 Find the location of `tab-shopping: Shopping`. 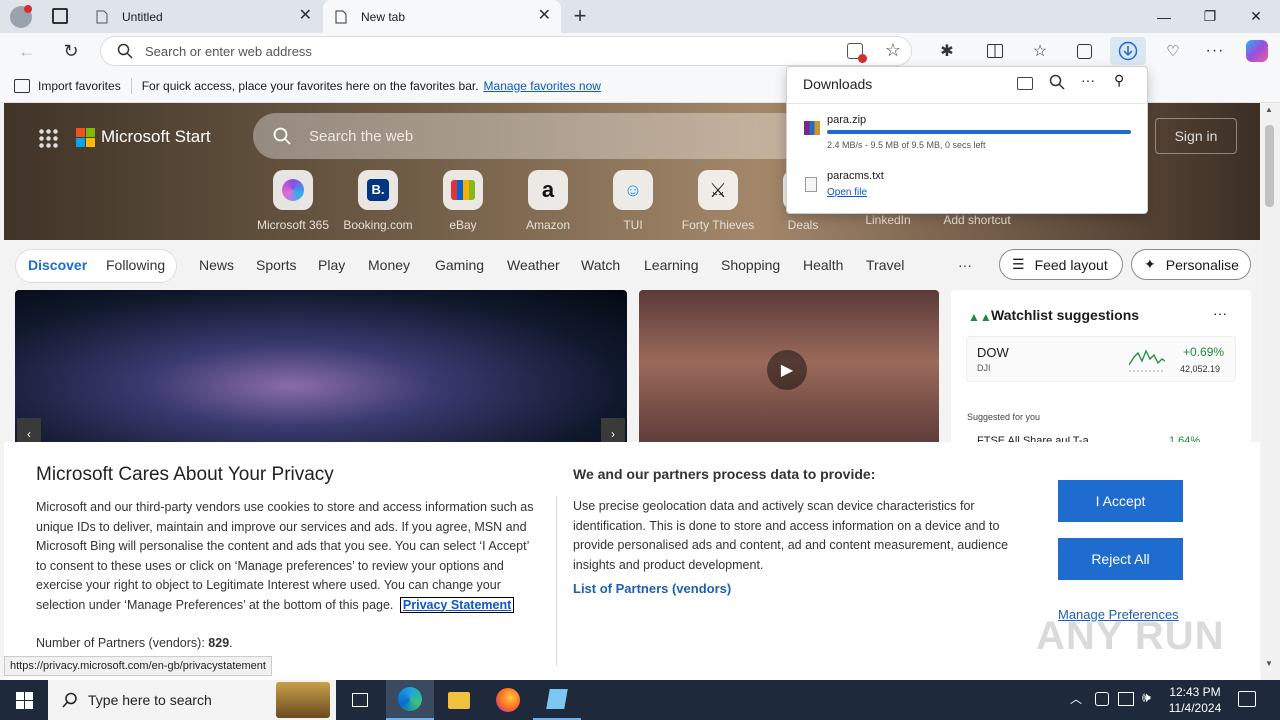

tab-shopping: Shopping is located at coordinates (750, 265).